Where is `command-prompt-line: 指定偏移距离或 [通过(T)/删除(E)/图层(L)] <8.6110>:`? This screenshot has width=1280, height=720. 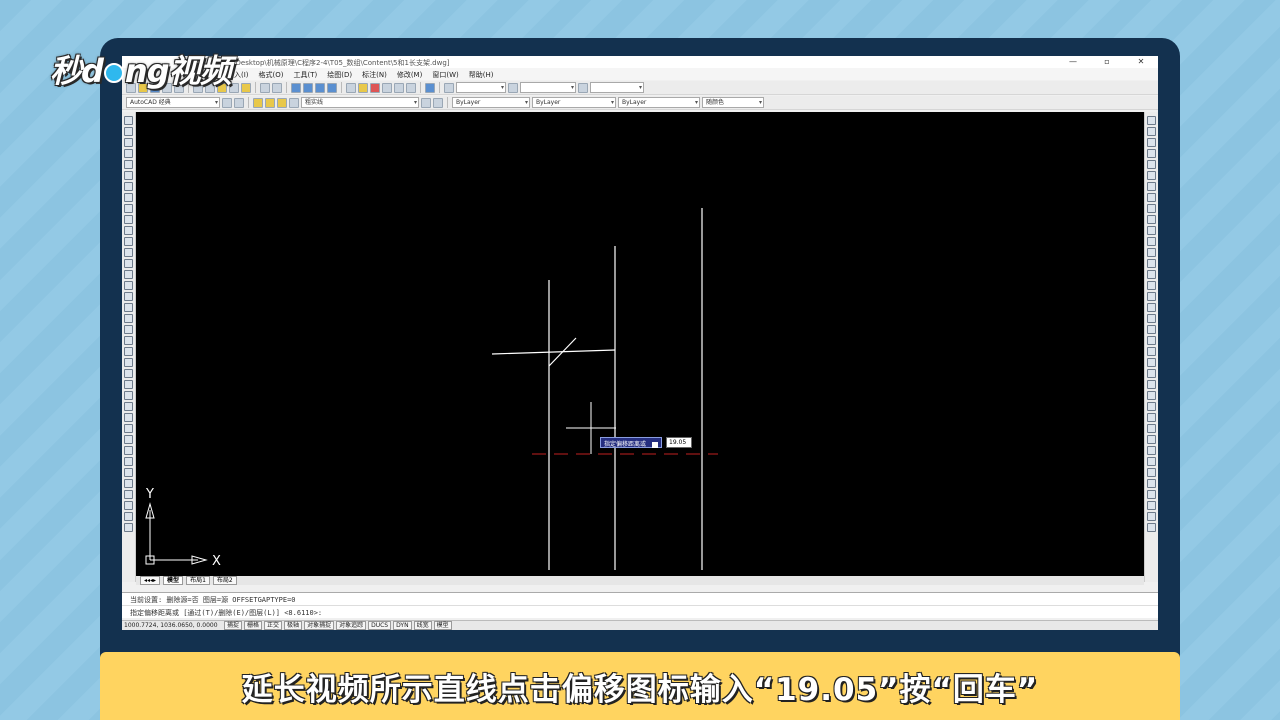
command-prompt-line: 指定偏移距离或 [通过(T)/删除(E)/图层(L)] <8.6110>: is located at coordinates (640, 611).